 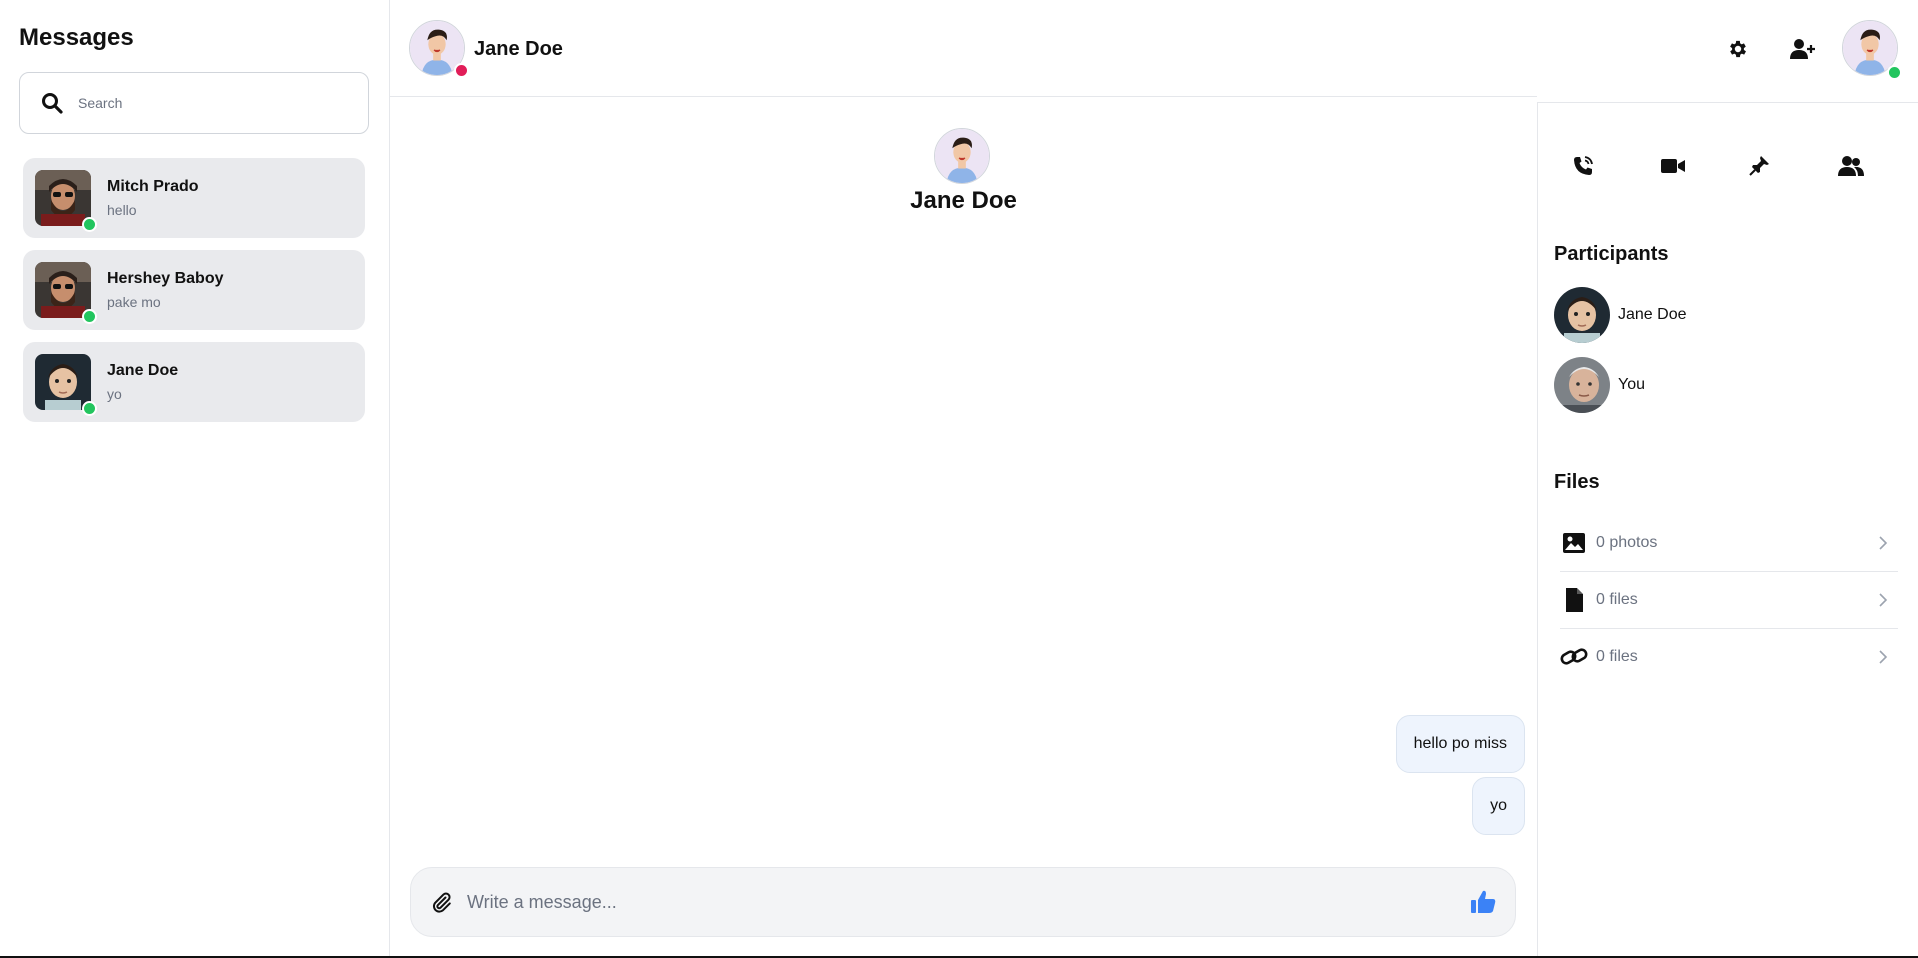 What do you see at coordinates (1729, 543) in the screenshot?
I see `photos-row: 0 photos` at bounding box center [1729, 543].